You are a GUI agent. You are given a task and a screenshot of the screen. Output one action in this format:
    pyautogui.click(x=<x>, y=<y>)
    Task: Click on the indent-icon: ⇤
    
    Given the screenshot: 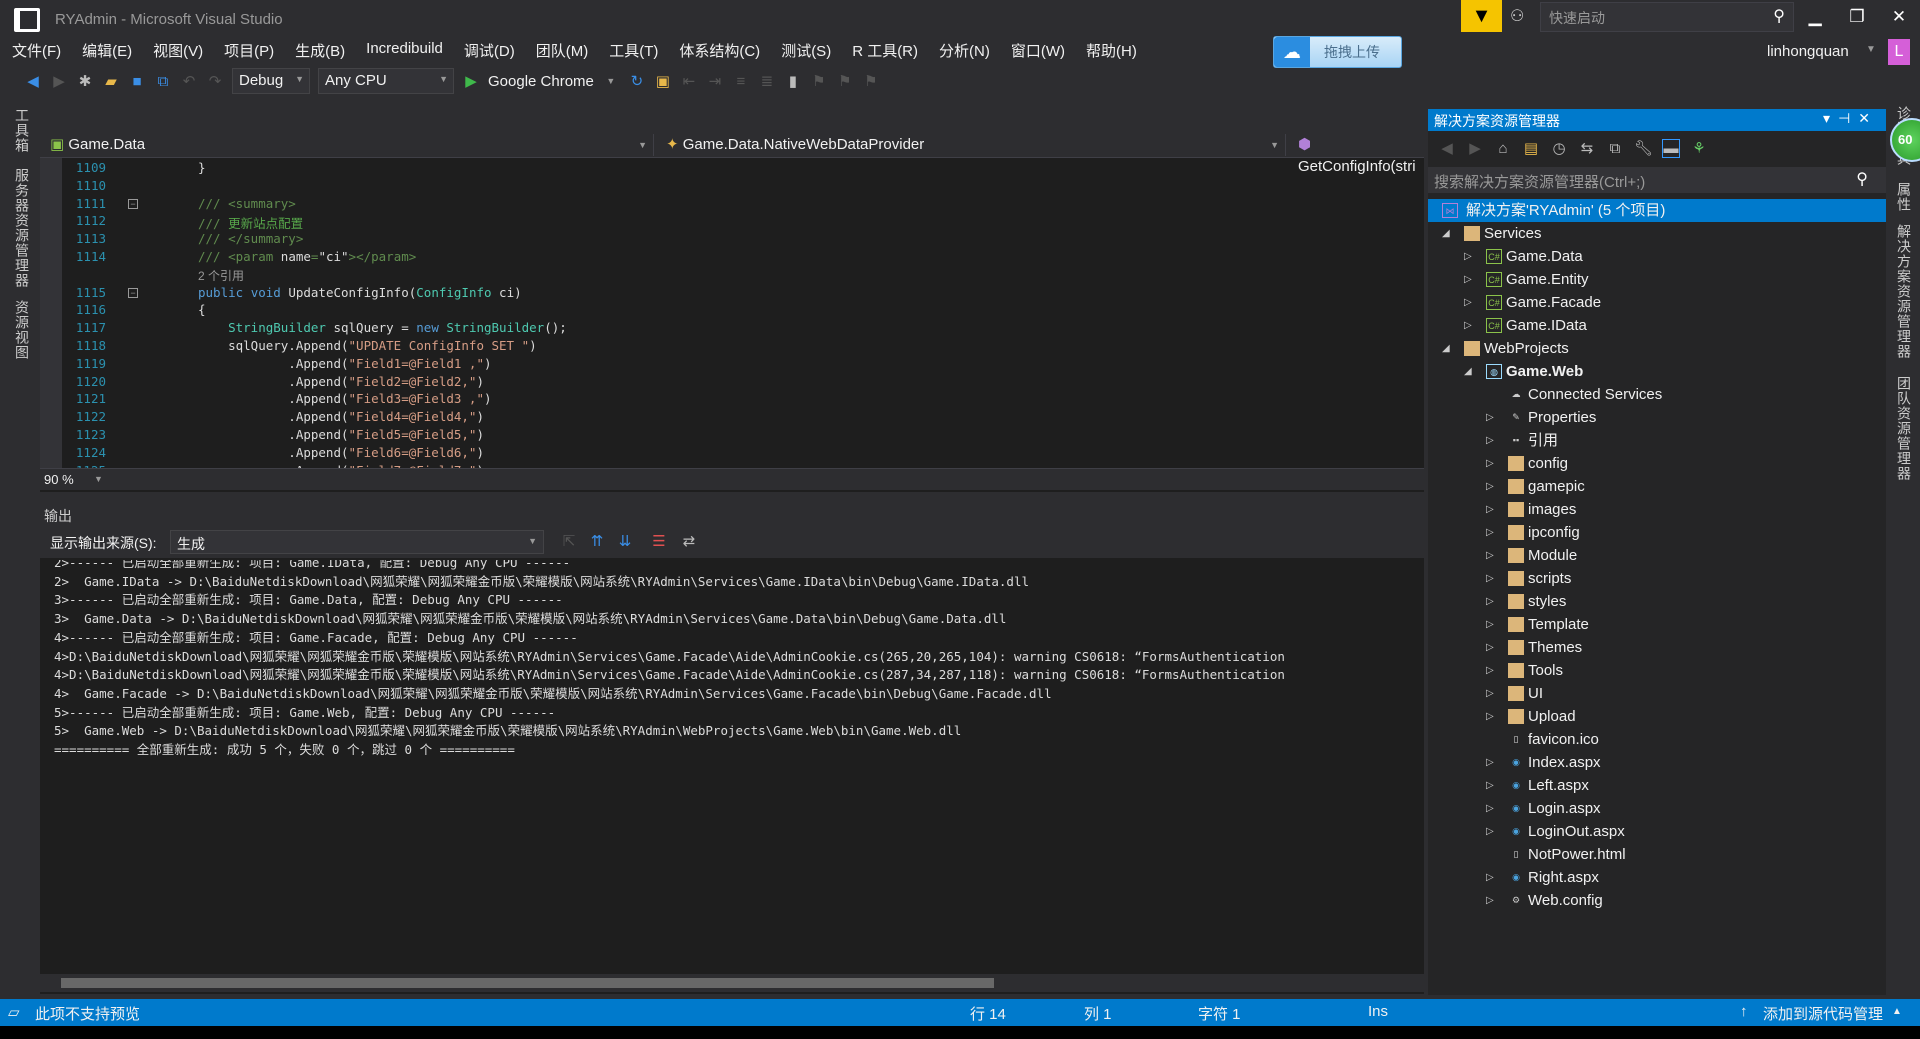 What is the action you would take?
    pyautogui.click(x=689, y=81)
    